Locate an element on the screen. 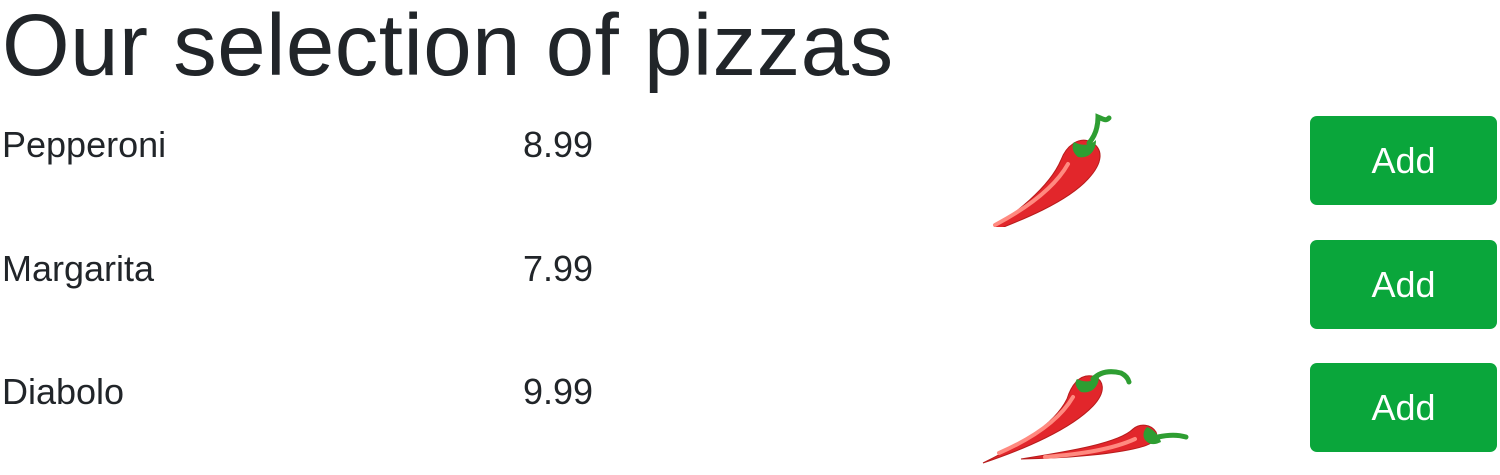 The height and width of the screenshot is (475, 1500). single-chili-pepper-icon is located at coordinates (1052, 170).